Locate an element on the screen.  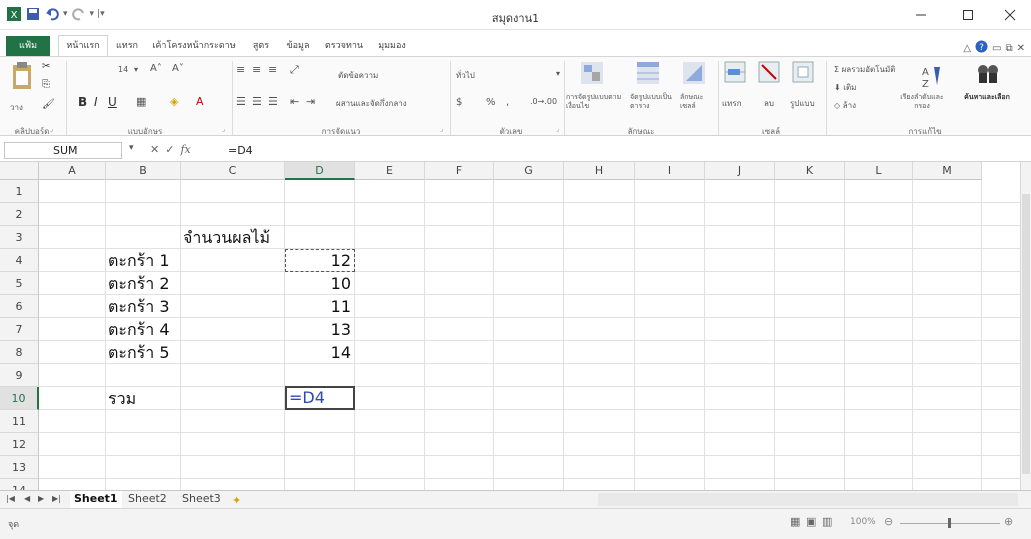
font-launcher-icon: ⌟ is located at coordinates (223, 129).